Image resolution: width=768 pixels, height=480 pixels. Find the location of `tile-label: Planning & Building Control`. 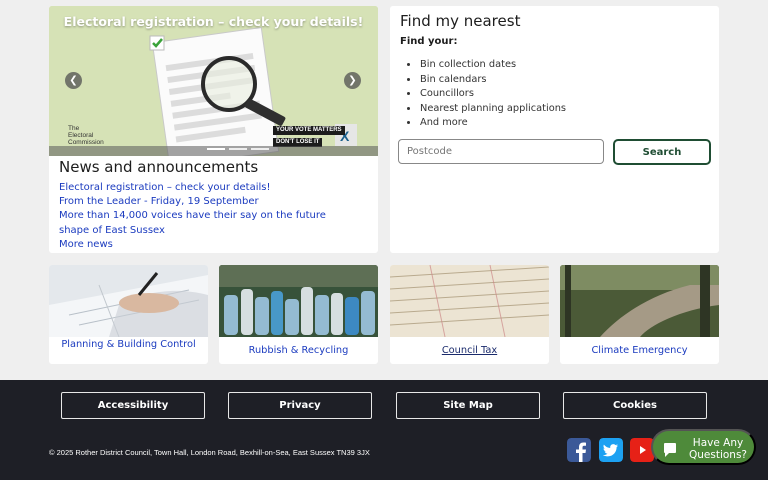

tile-label: Planning & Building Control is located at coordinates (128, 344).